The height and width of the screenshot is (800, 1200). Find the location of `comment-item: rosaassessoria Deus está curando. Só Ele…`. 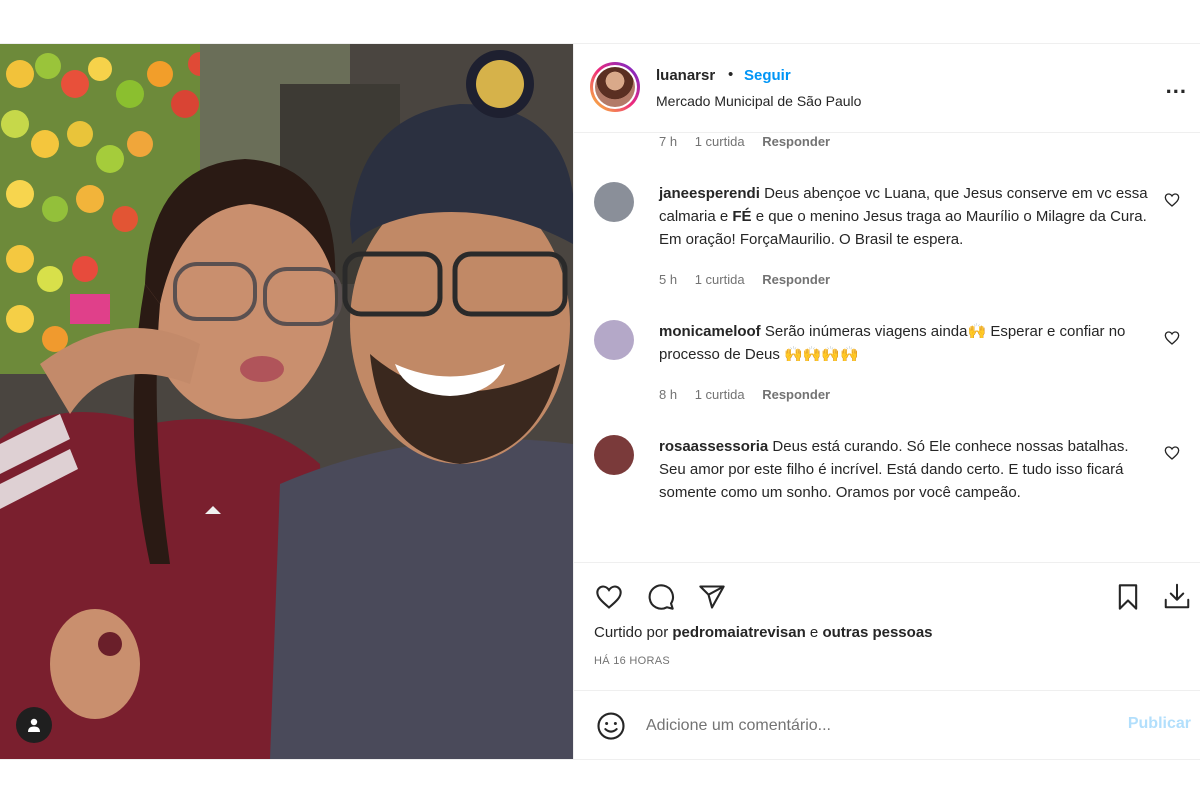

comment-item: rosaassessoria Deus está curando. Só Ele… is located at coordinates (889, 490).